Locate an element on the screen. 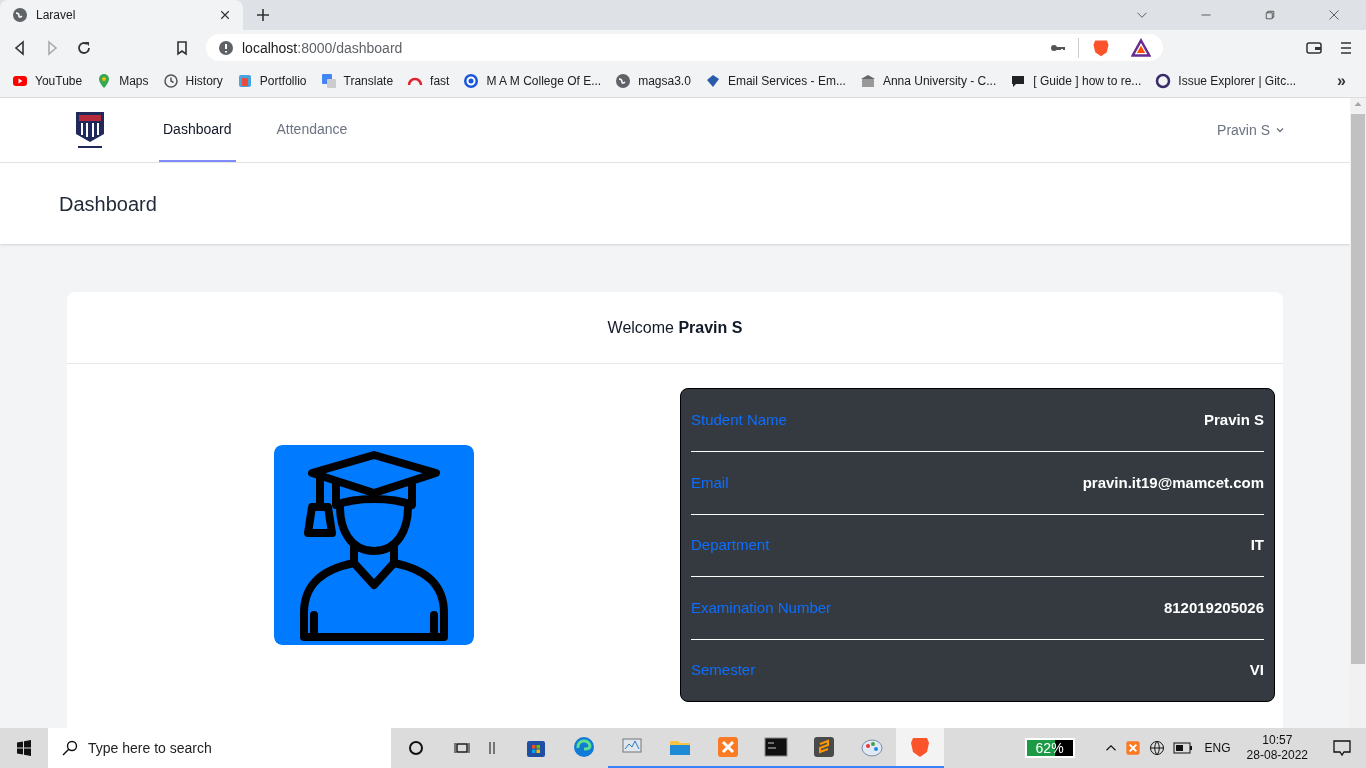  field-value: 812019205026 is located at coordinates (1213, 607).